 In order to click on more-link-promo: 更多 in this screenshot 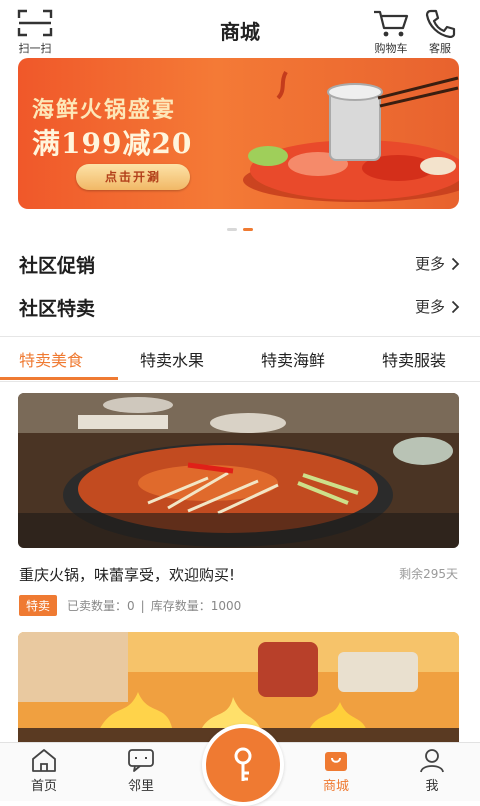, I will do `click(437, 263)`.